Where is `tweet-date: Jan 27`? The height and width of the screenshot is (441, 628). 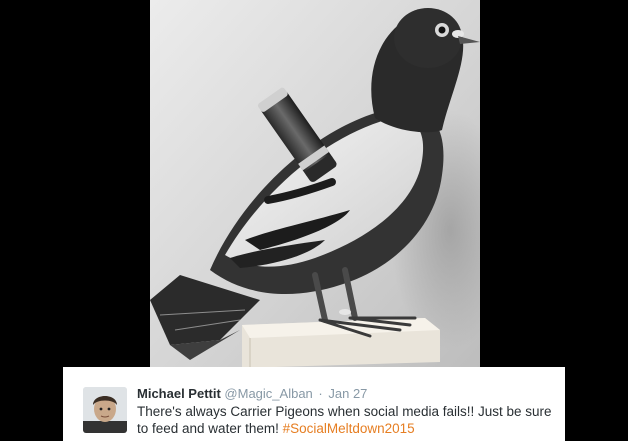
tweet-date: Jan 27 is located at coordinates (347, 393).